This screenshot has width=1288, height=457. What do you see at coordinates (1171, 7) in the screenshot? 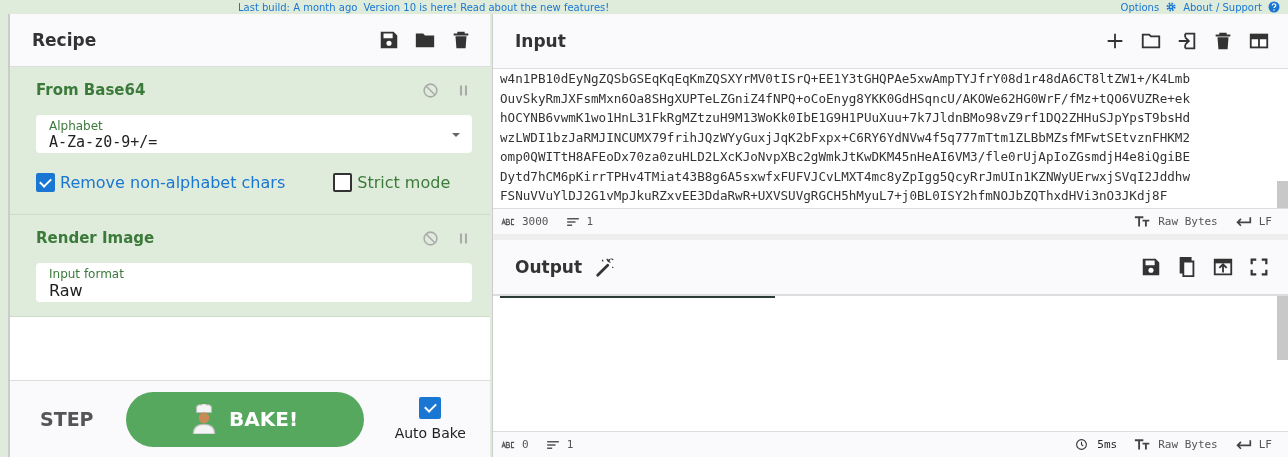
I see `settings-icon` at bounding box center [1171, 7].